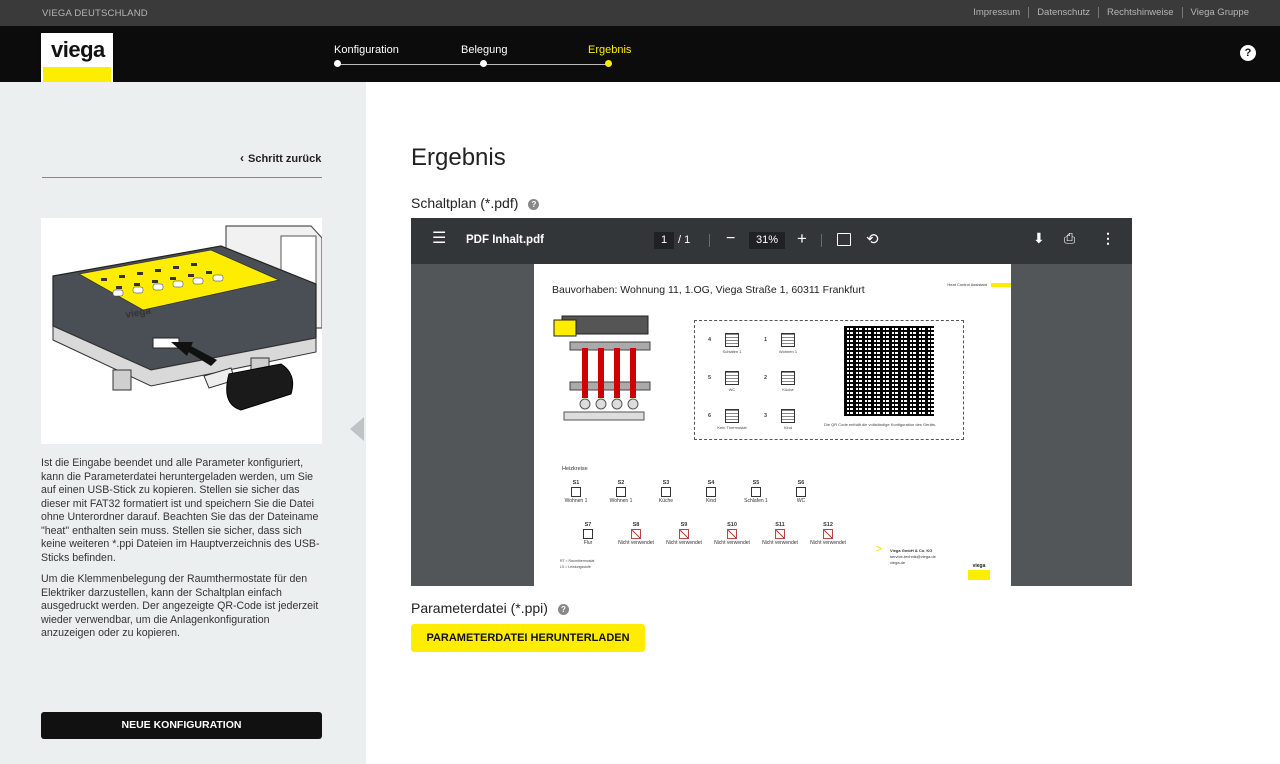 This screenshot has width=1280, height=764. What do you see at coordinates (602, 368) in the screenshot?
I see `manifold-illustration` at bounding box center [602, 368].